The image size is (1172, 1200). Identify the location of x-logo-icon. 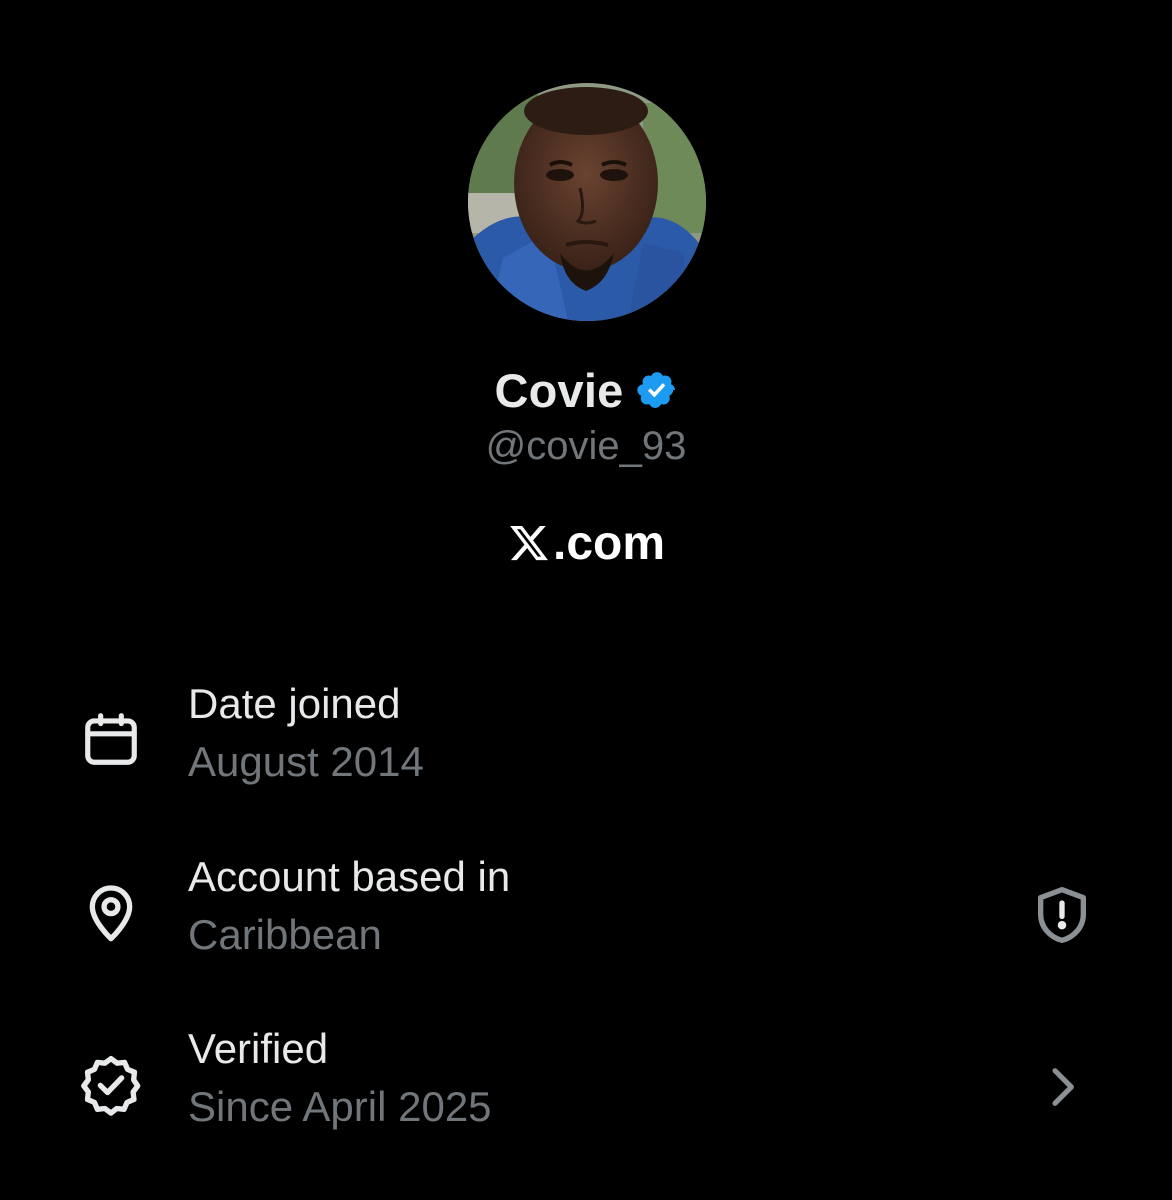
(529, 543).